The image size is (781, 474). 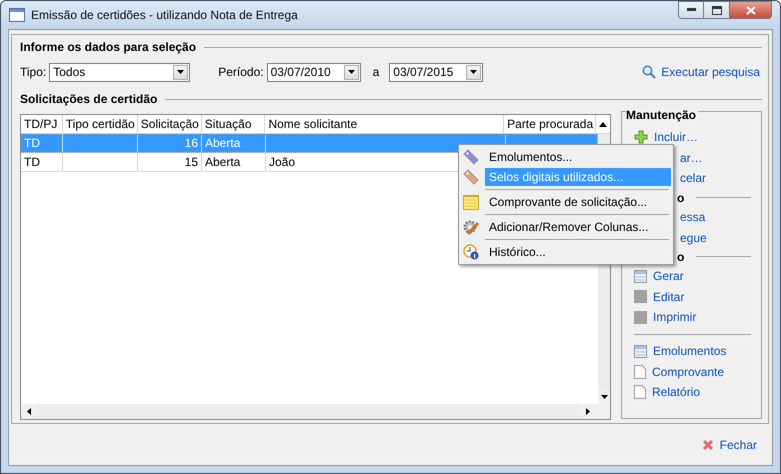 What do you see at coordinates (550, 124) in the screenshot?
I see `column-header: Parte procurada` at bounding box center [550, 124].